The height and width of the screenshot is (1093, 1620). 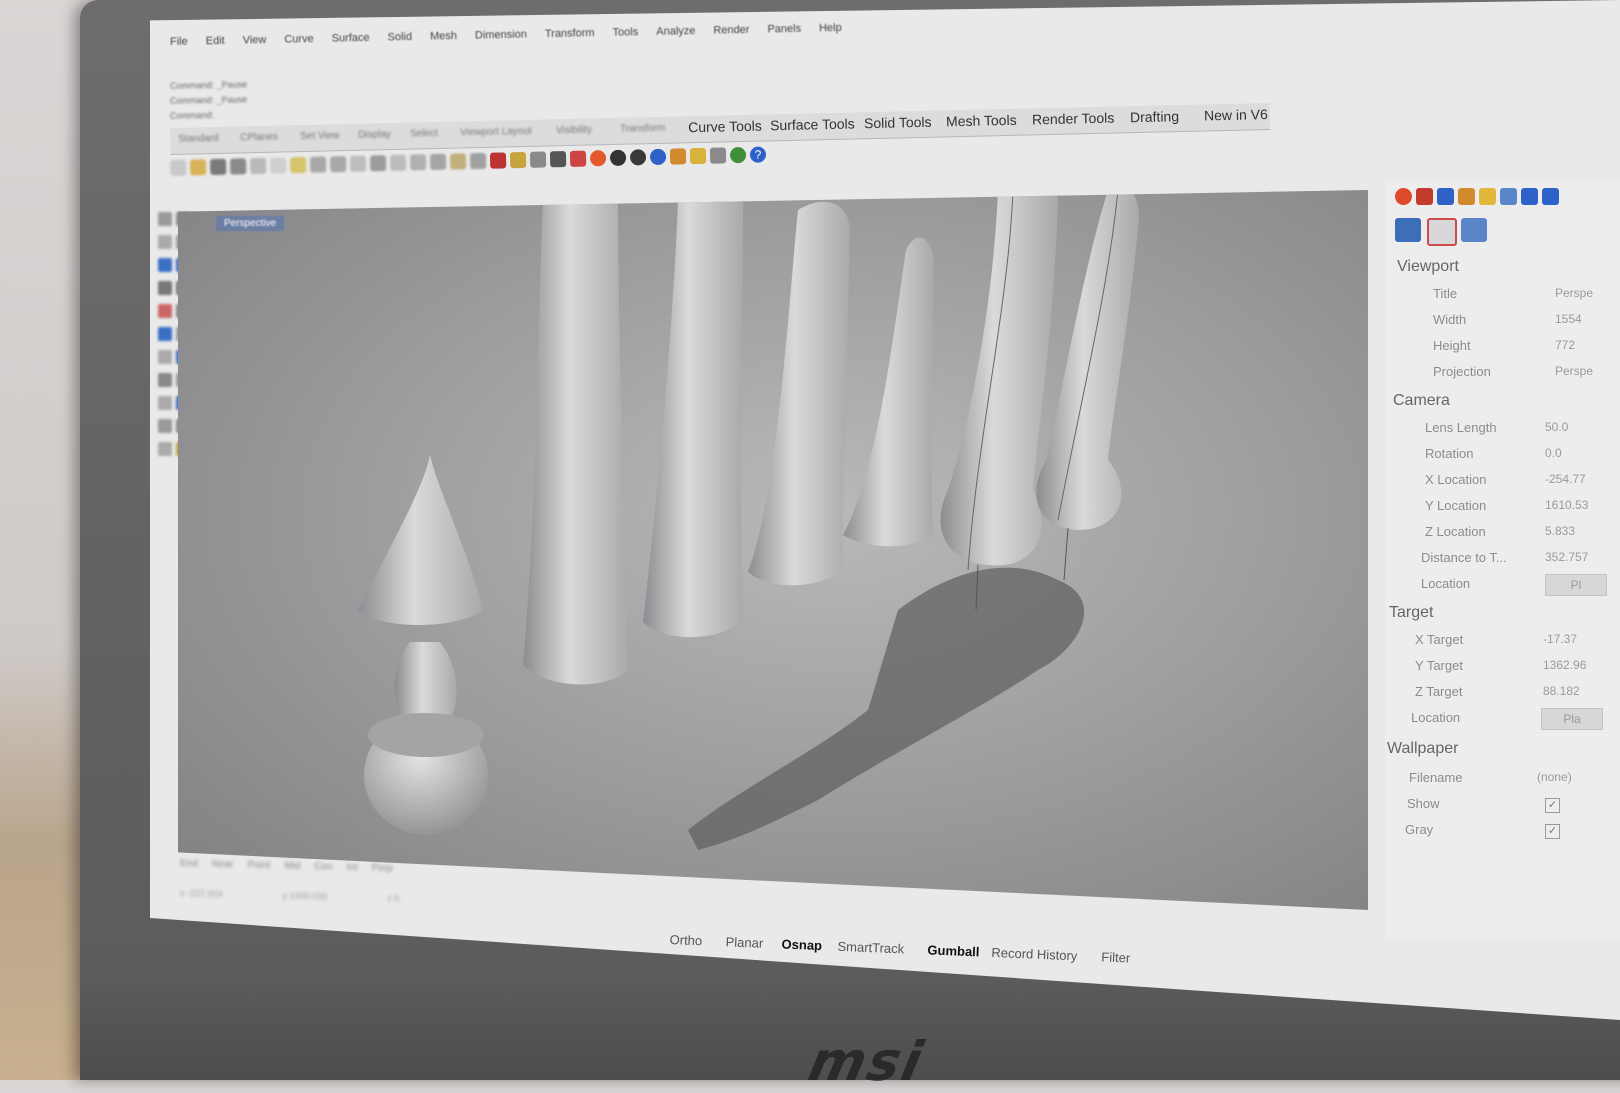 I want to click on paste-icon, so click(x=298, y=165).